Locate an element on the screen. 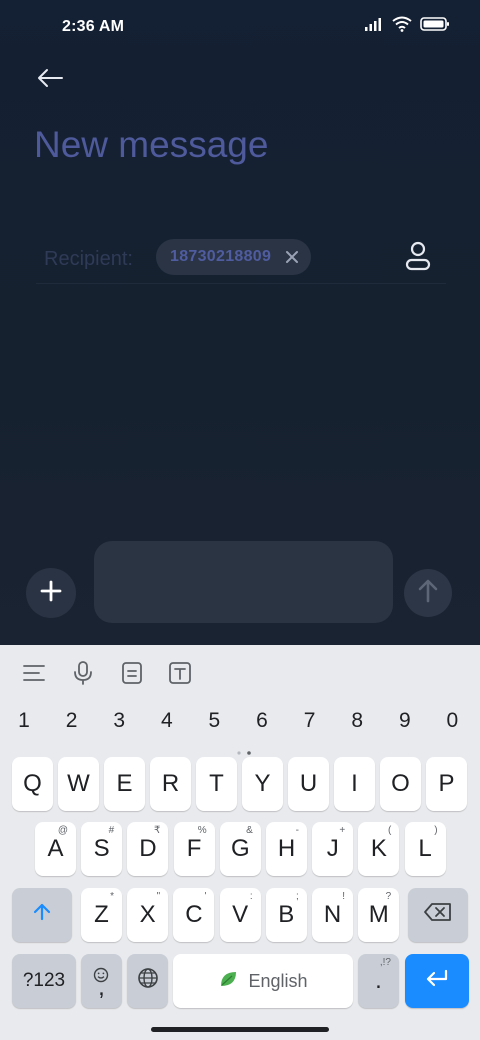  message-input is located at coordinates (243, 582).